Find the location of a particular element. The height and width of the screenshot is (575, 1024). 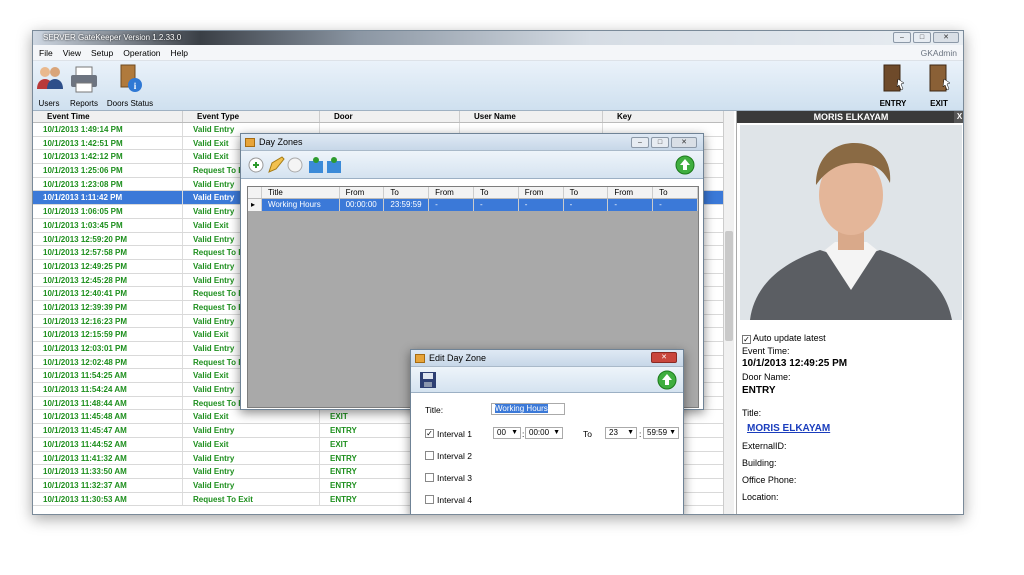

edit-day-zone-titlebar: Edit Day Zone ✕ is located at coordinates (547, 358).